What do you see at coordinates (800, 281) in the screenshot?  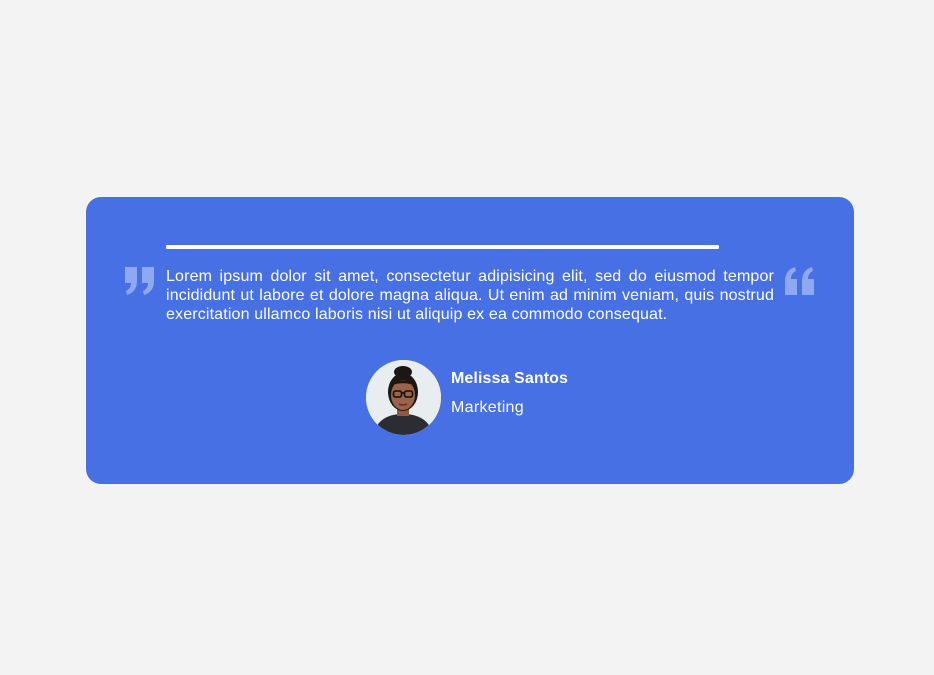 I see `opening-quote-icon` at bounding box center [800, 281].